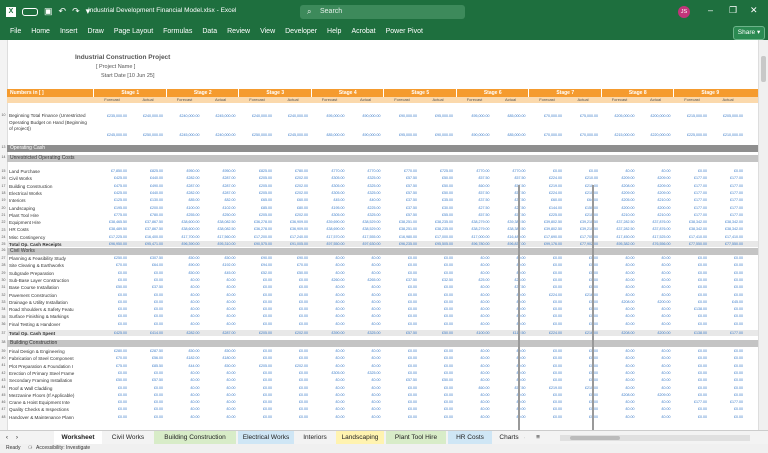 Image resolution: width=768 pixels, height=453 pixels. Describe the element at coordinates (654, 244) in the screenshot. I see `cell-value: £76,556.00` at that location.